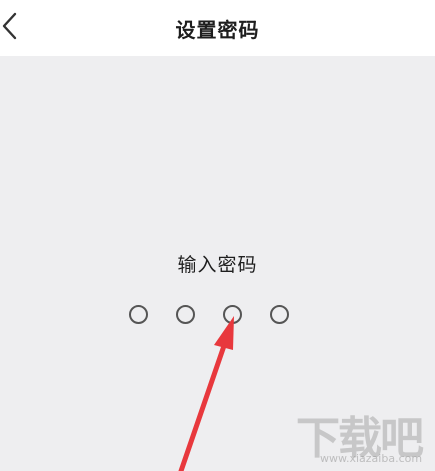  What do you see at coordinates (9, 26) in the screenshot?
I see `chevron-left-icon` at bounding box center [9, 26].